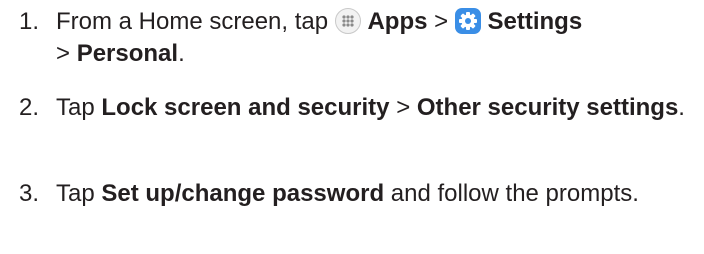  Describe the element at coordinates (127, 53) in the screenshot. I see `personal-label: Personal` at that location.